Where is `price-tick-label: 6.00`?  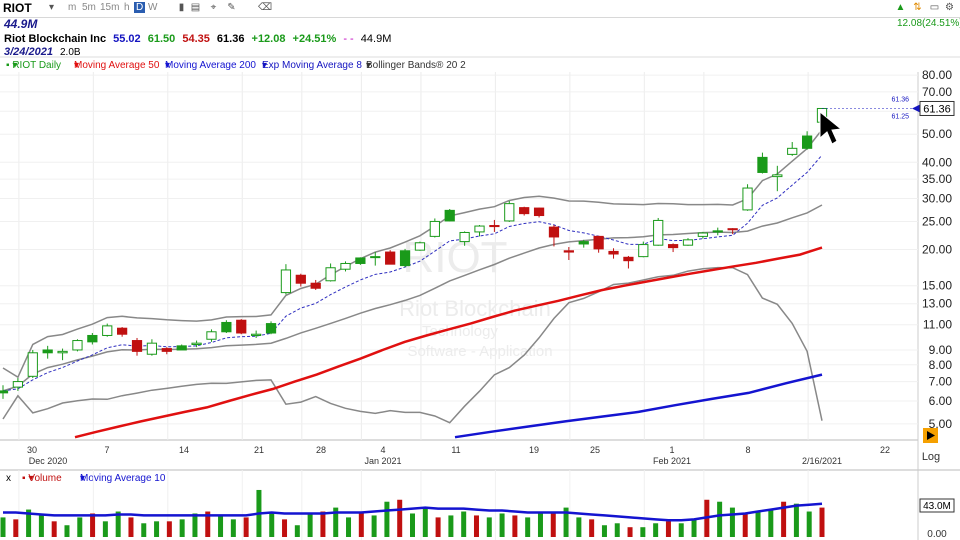 price-tick-label: 6.00 is located at coordinates (941, 401).